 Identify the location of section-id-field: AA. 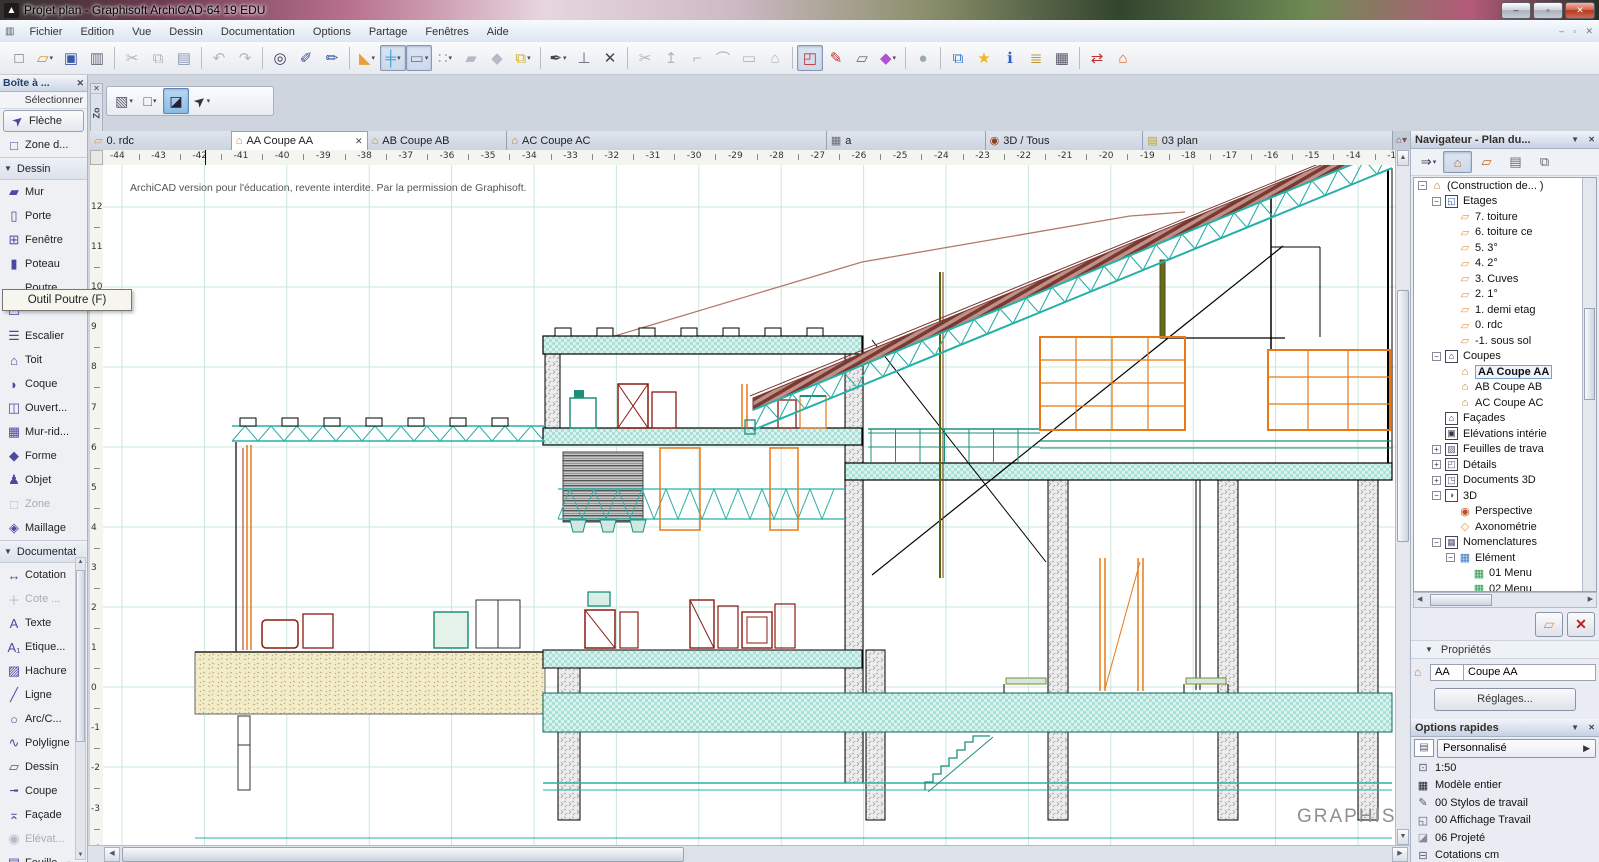
(1447, 672).